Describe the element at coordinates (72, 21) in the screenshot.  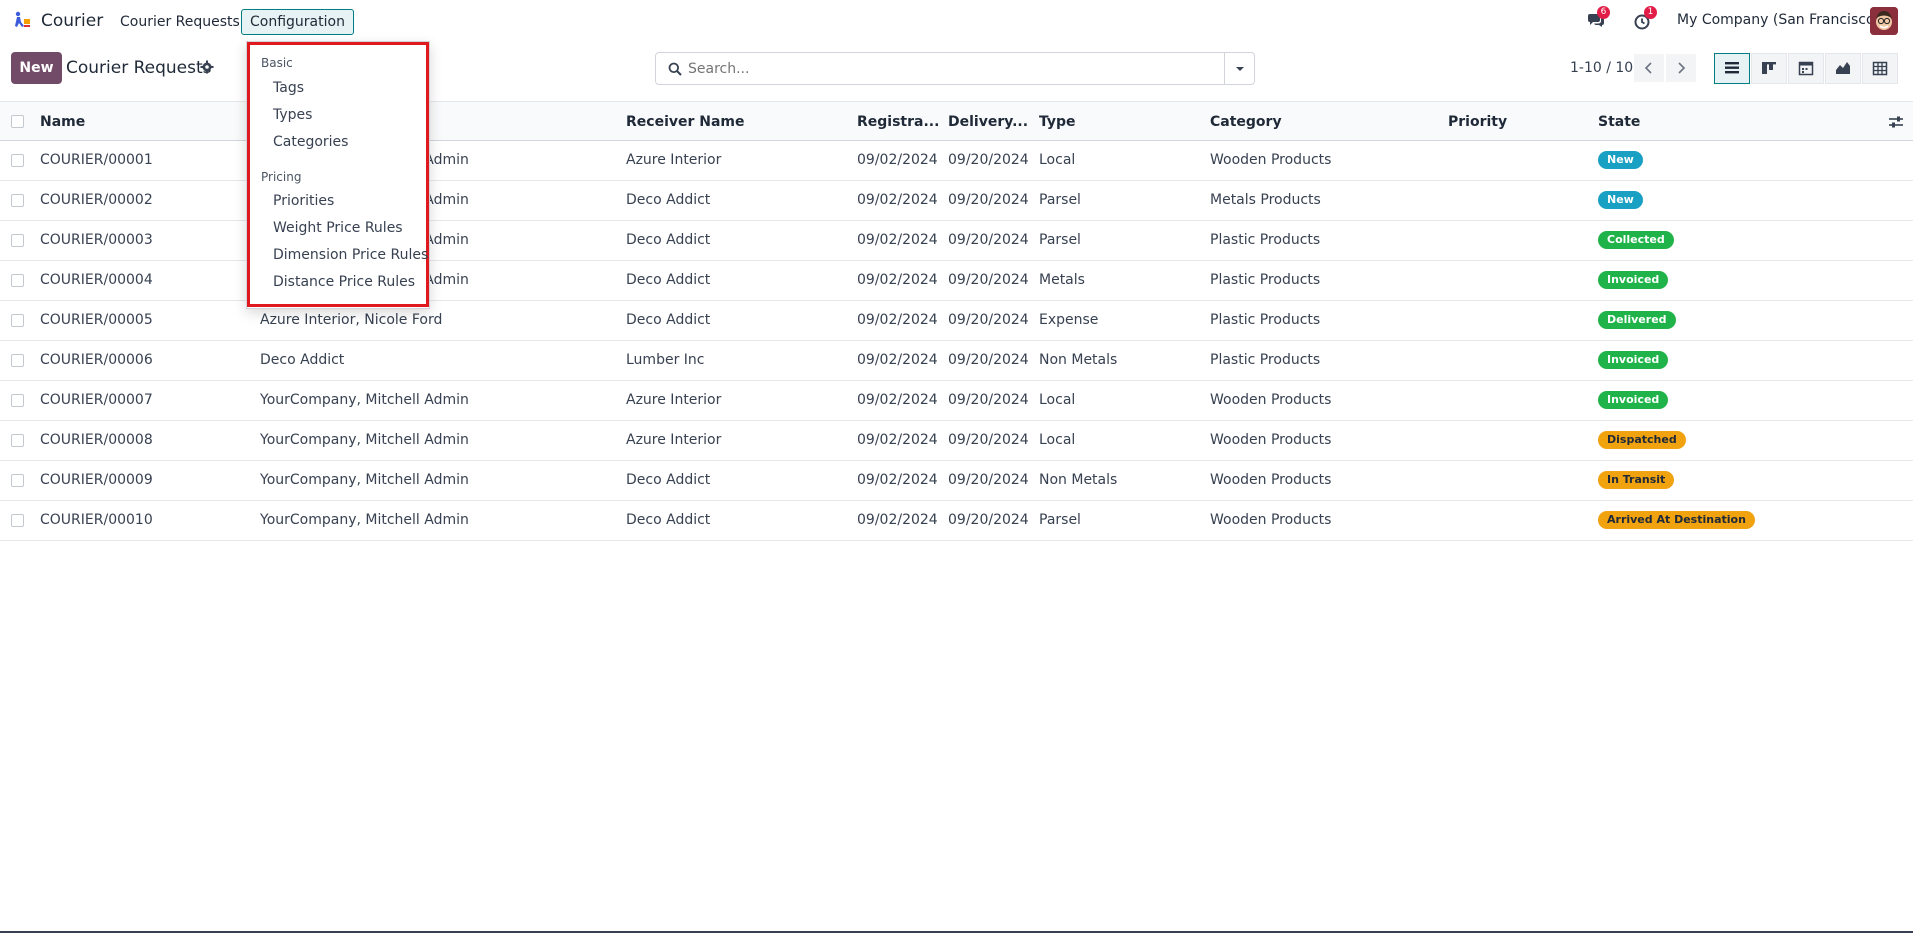
I see `app-name: Courier` at that location.